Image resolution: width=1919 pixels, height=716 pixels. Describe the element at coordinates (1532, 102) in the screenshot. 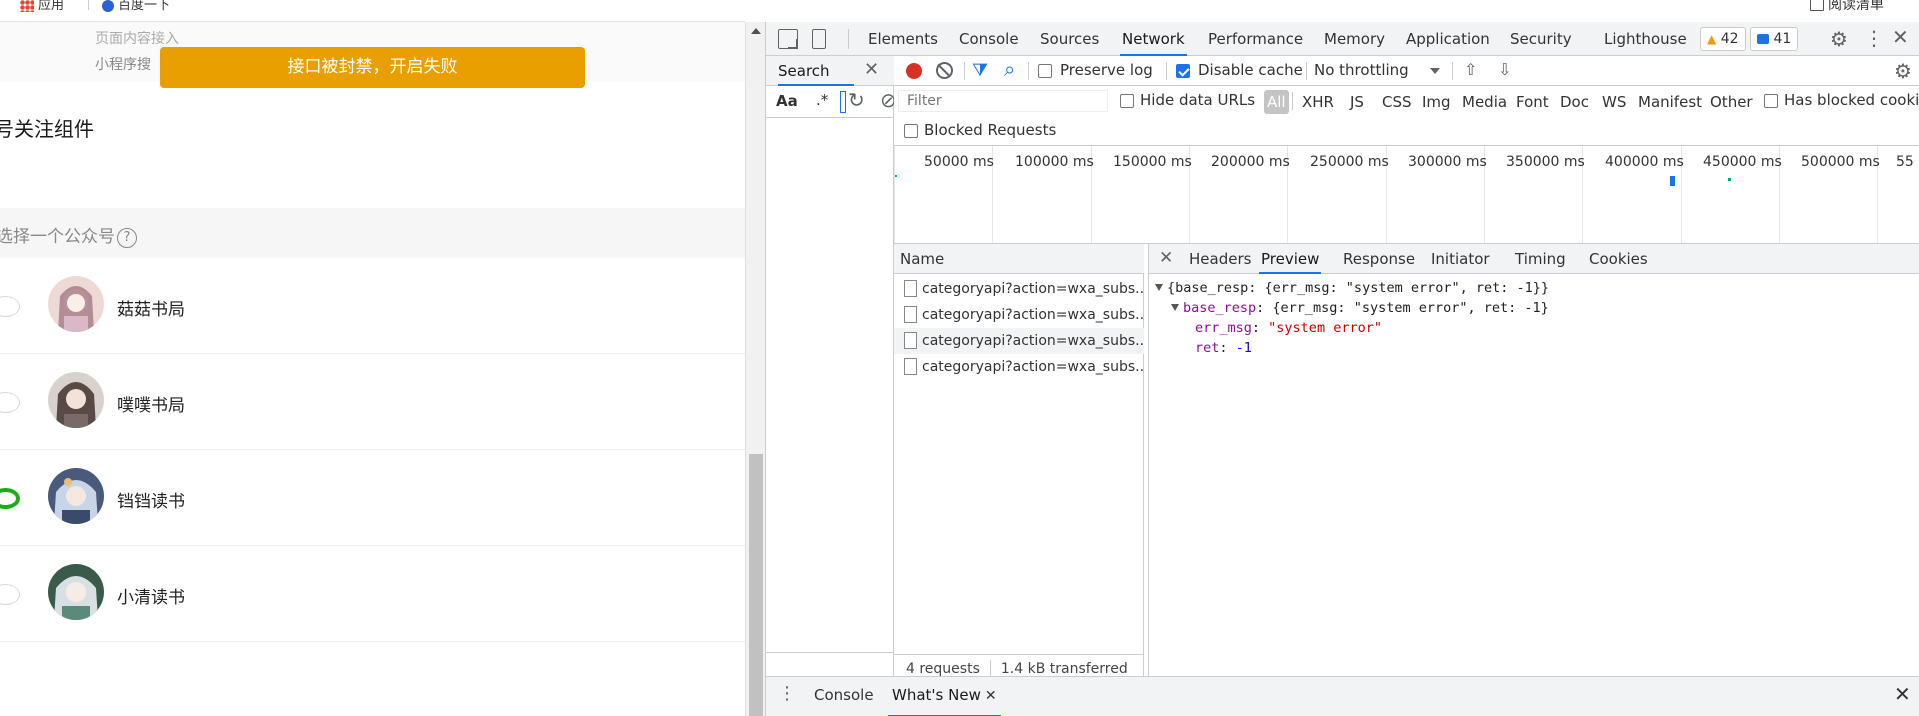

I see `type-filter-font: Font` at that location.